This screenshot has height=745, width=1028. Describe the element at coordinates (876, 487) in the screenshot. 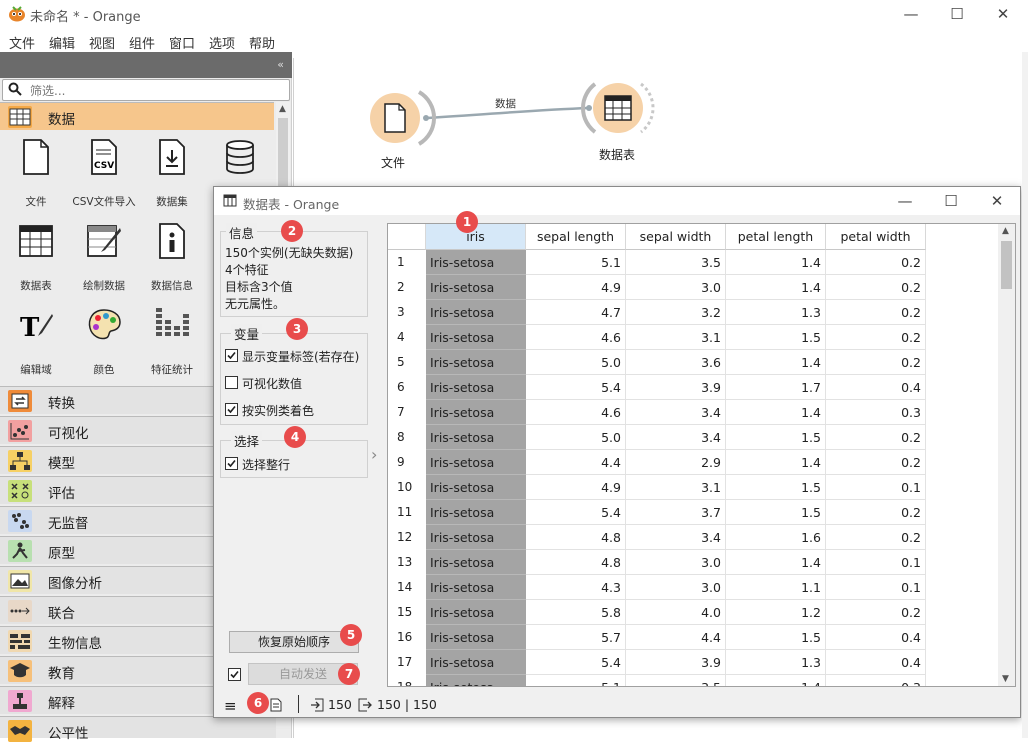

I see `cell-value: 0.1` at that location.